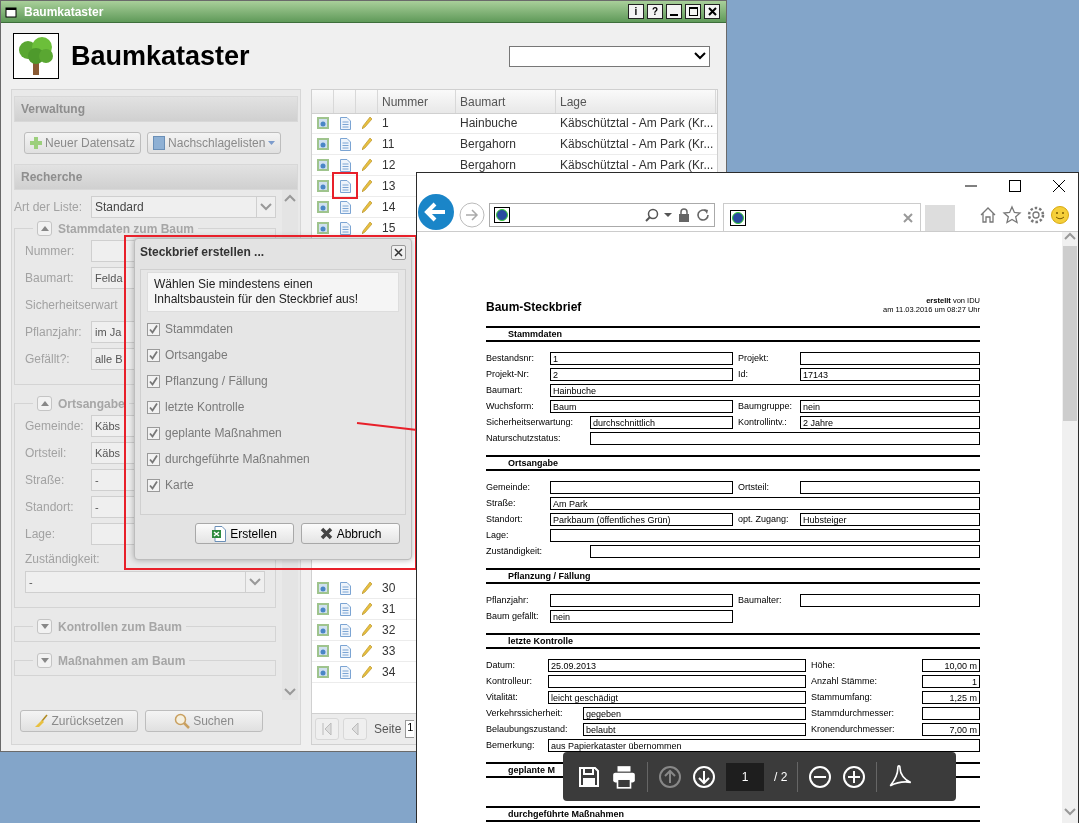 The height and width of the screenshot is (823, 1079). I want to click on highlight-frame, so click(345, 185).